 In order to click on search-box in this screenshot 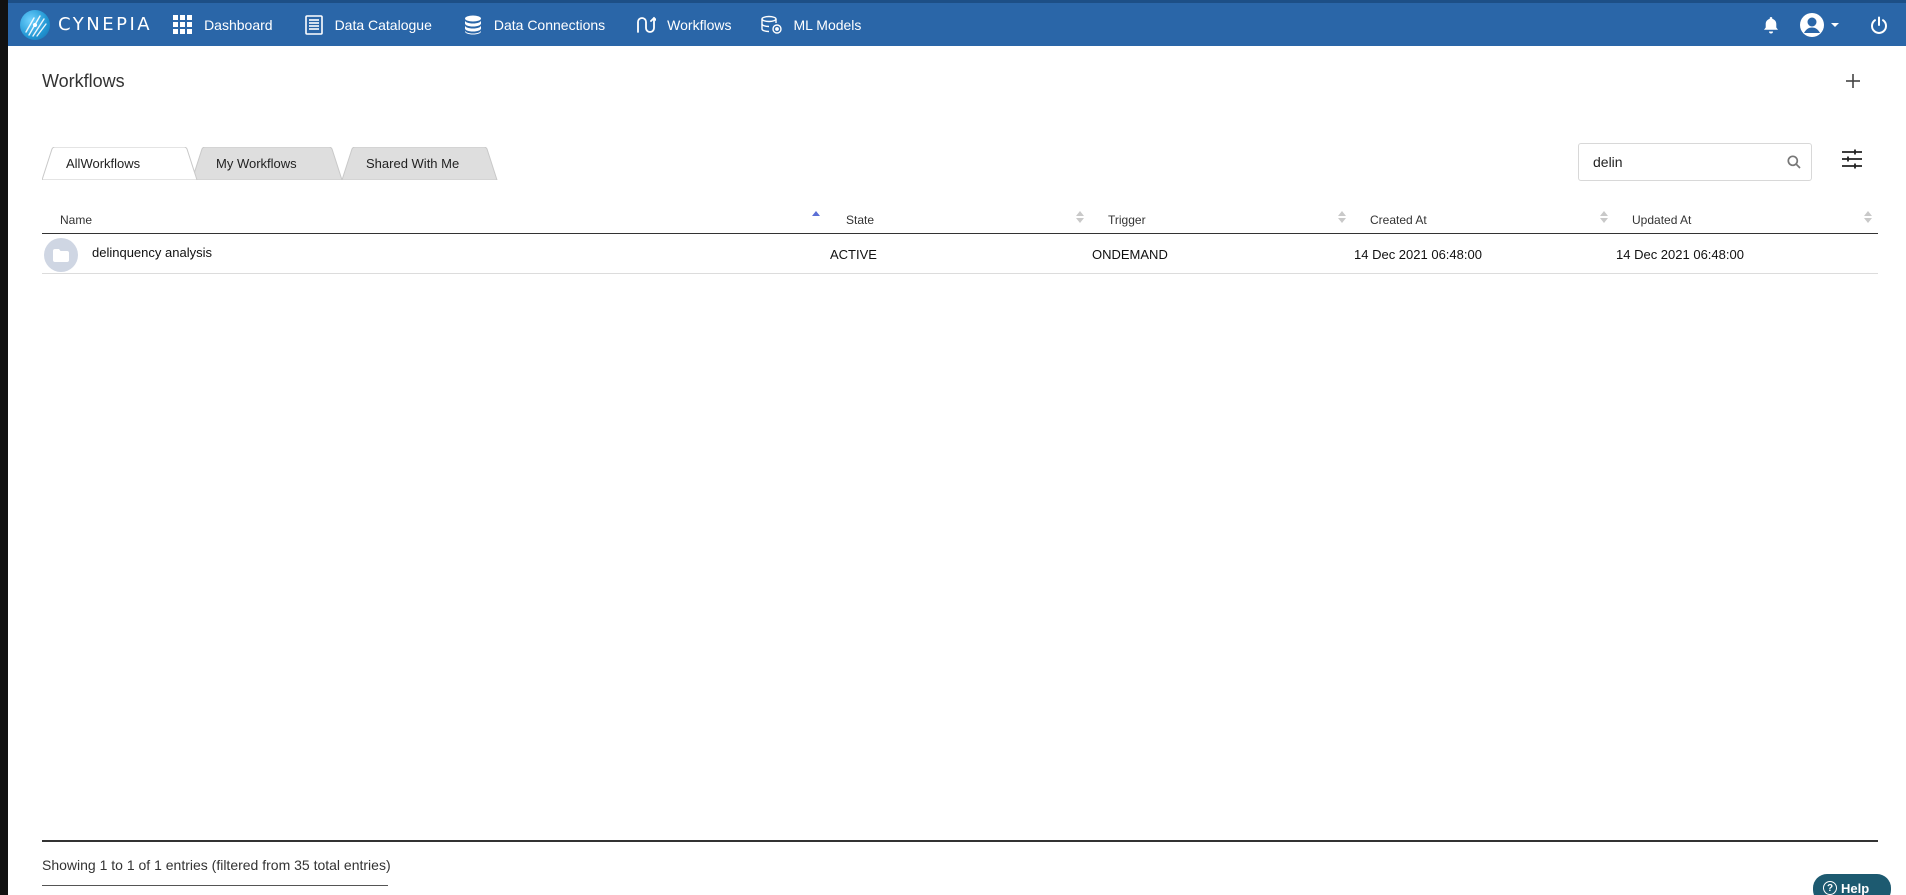, I will do `click(1695, 162)`.